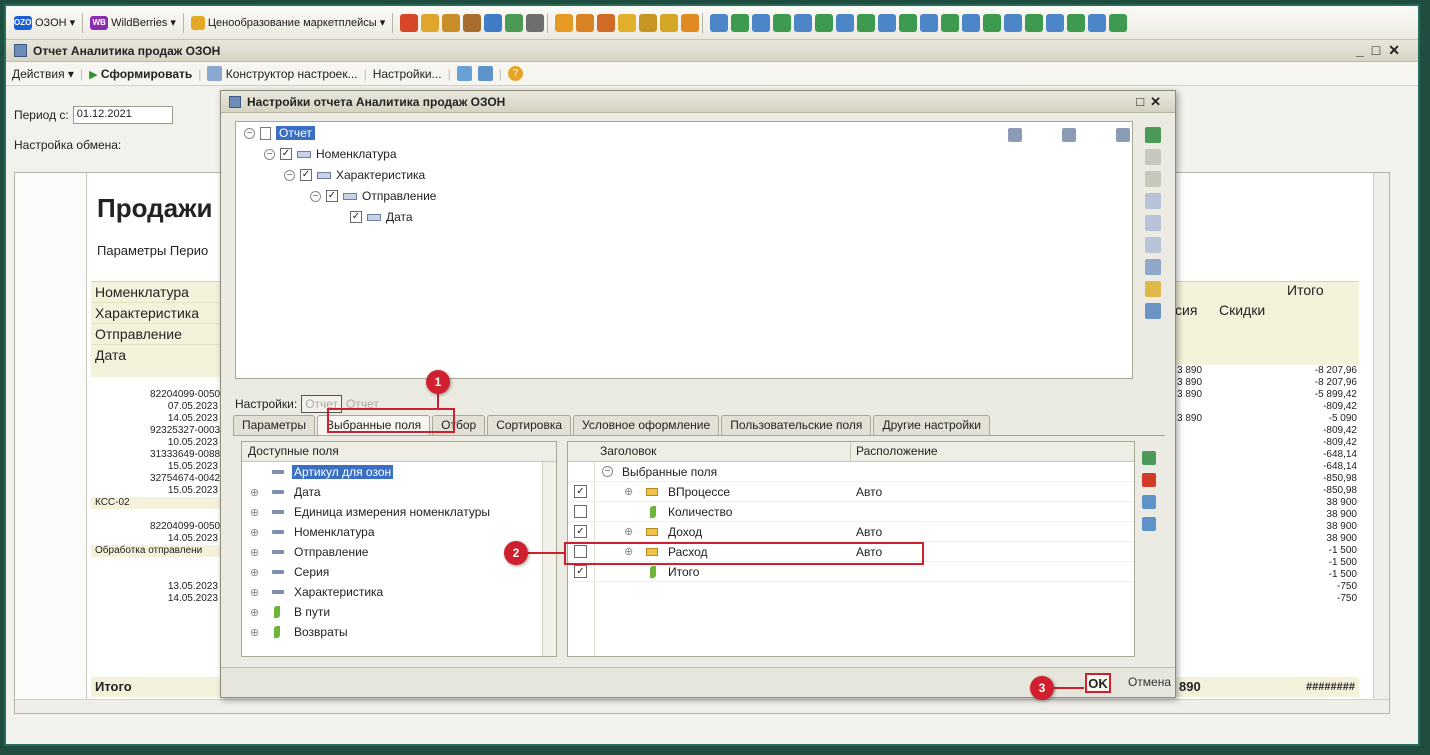  I want to click on cancel-button: Отмена, so click(1149, 682).